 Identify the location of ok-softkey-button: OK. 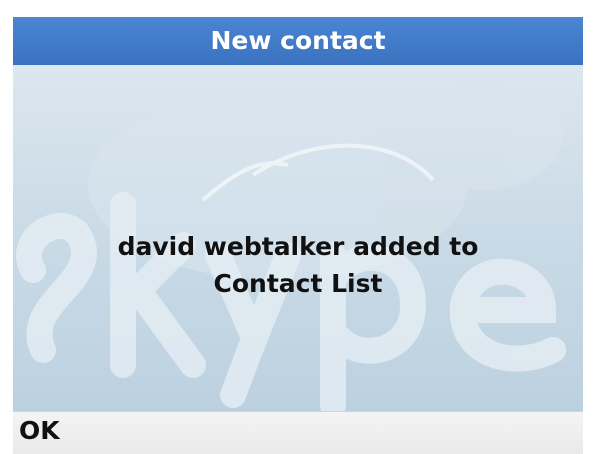
(39, 430).